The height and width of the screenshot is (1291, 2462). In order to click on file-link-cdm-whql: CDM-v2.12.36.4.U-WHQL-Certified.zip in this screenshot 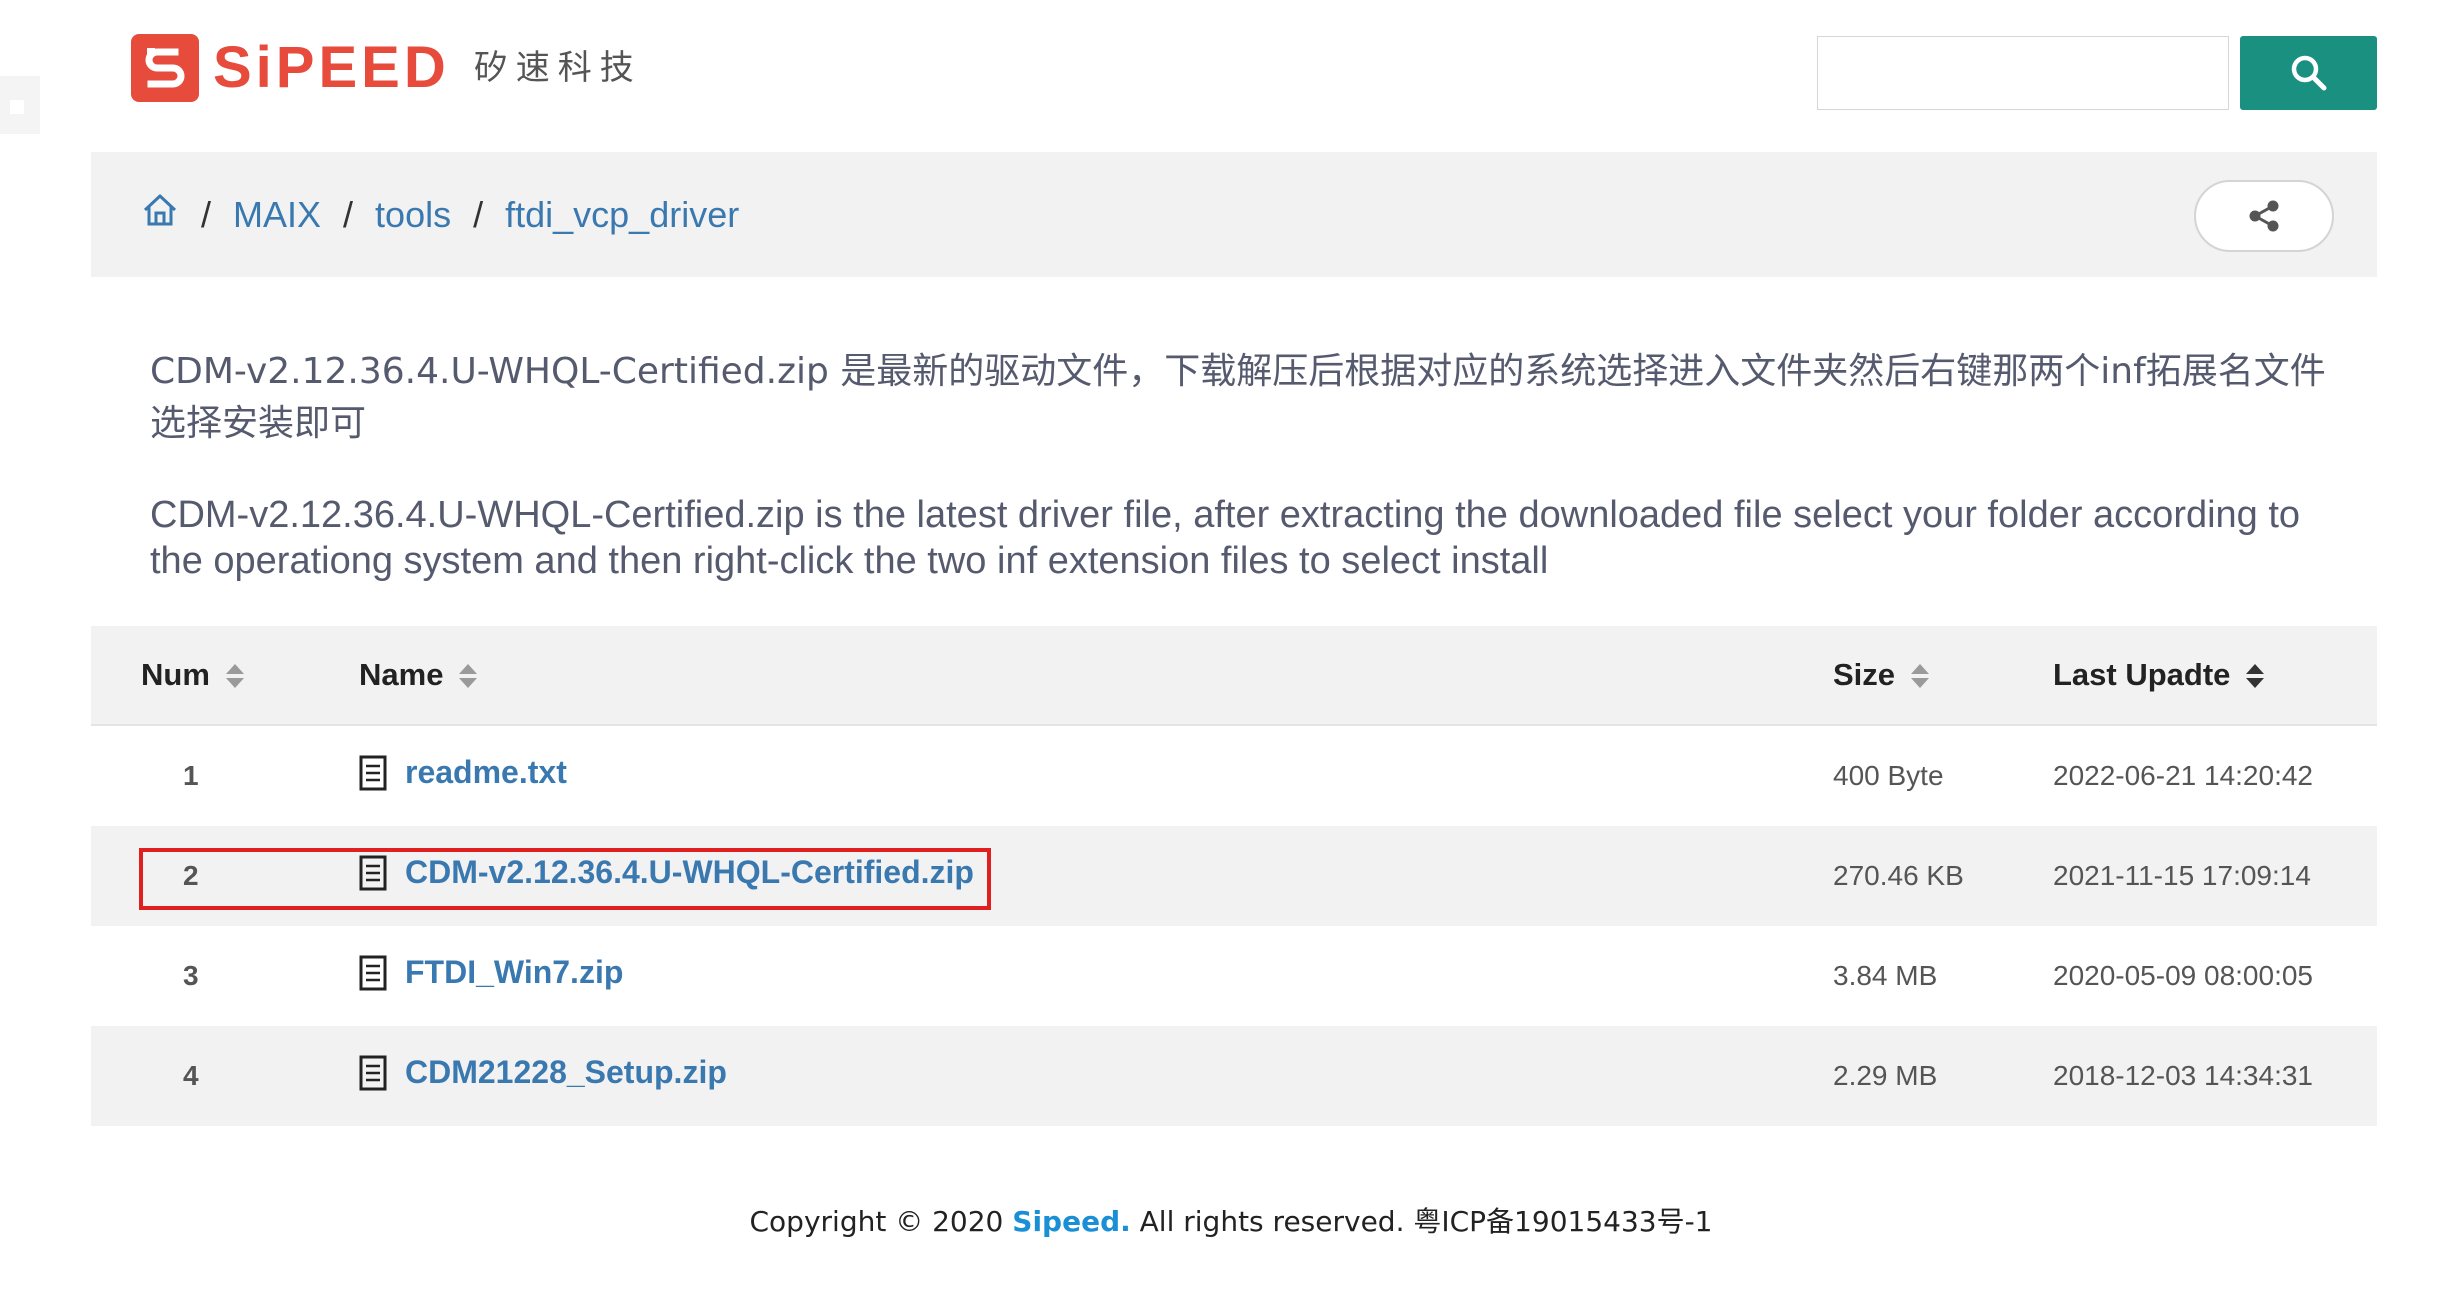, I will do `click(666, 872)`.